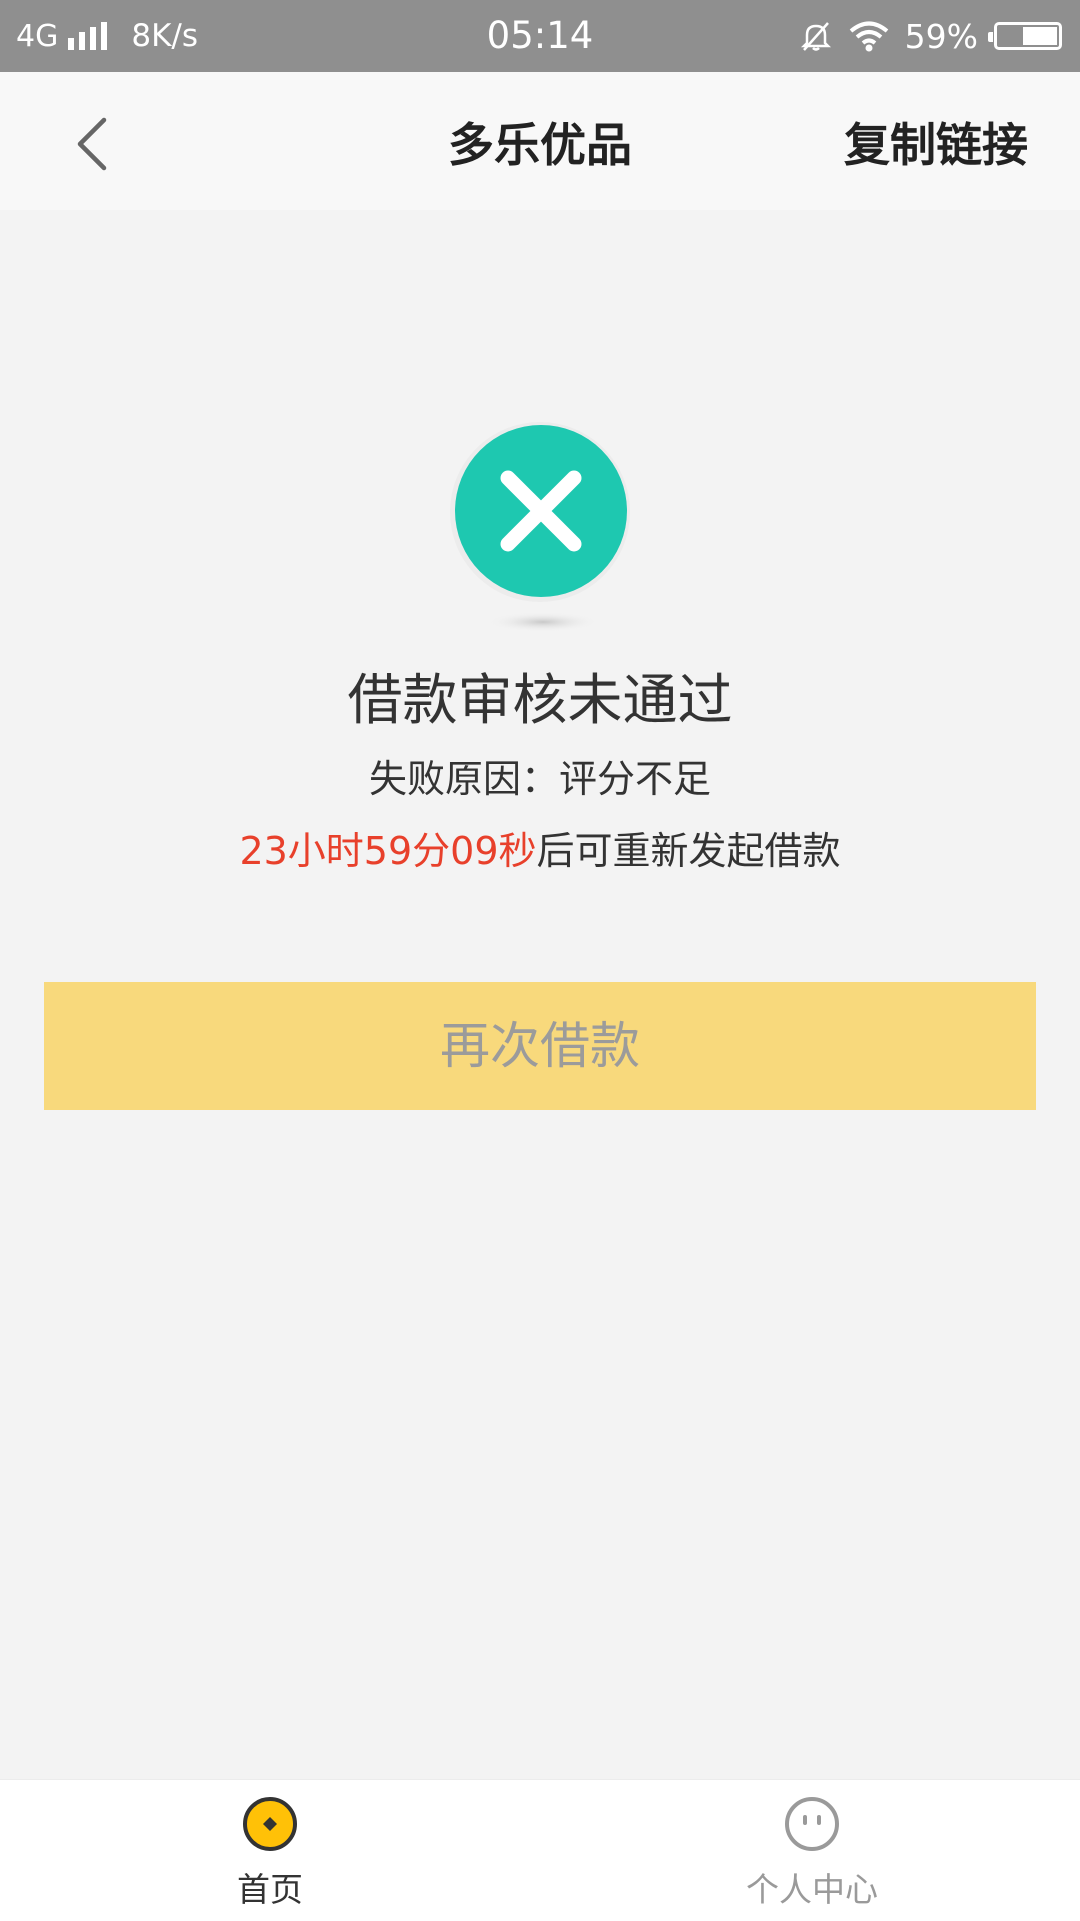 The height and width of the screenshot is (1921, 1080). I want to click on tab-home-label: 首页, so click(270, 1889).